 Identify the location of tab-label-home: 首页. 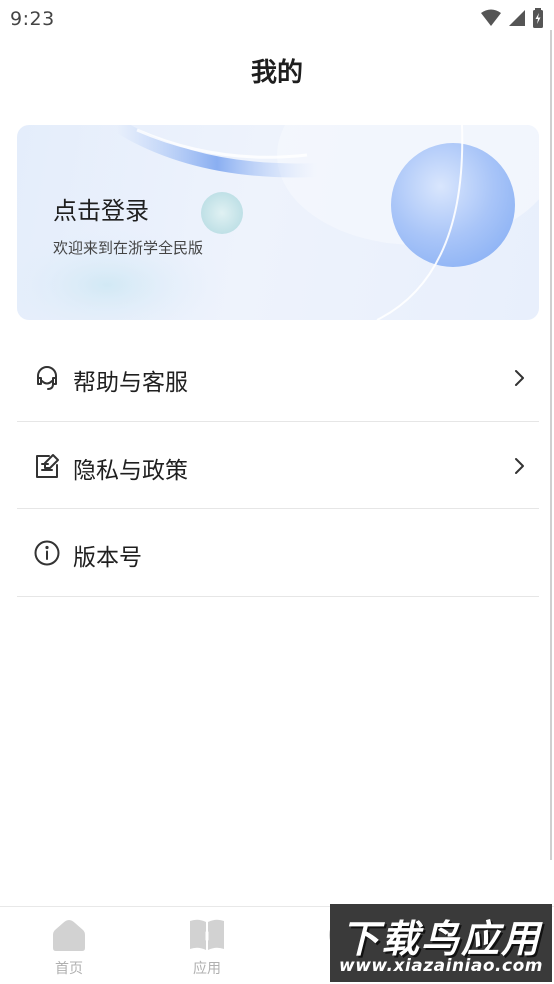
(69, 969).